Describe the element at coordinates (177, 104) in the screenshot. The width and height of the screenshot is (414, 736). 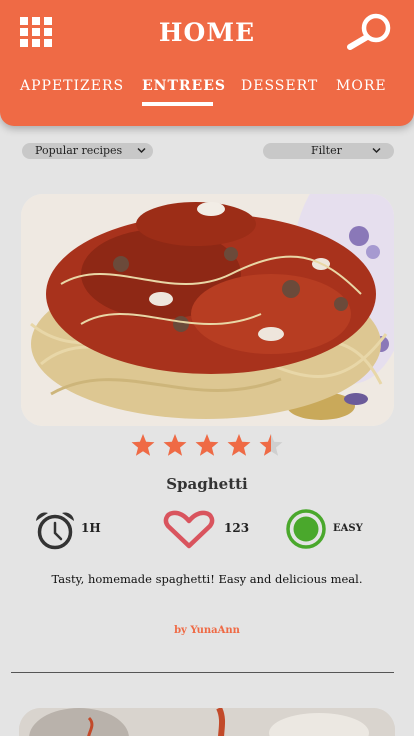
I see `active-tab-indicator` at that location.